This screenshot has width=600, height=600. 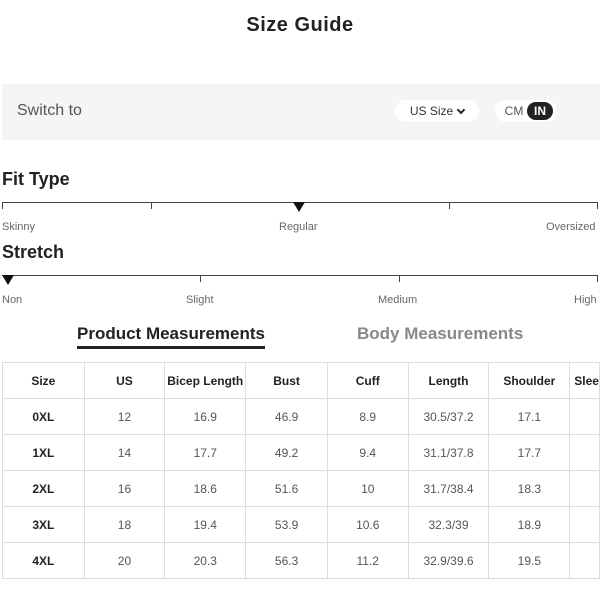 I want to click on stretch-label-high: High, so click(x=585, y=300).